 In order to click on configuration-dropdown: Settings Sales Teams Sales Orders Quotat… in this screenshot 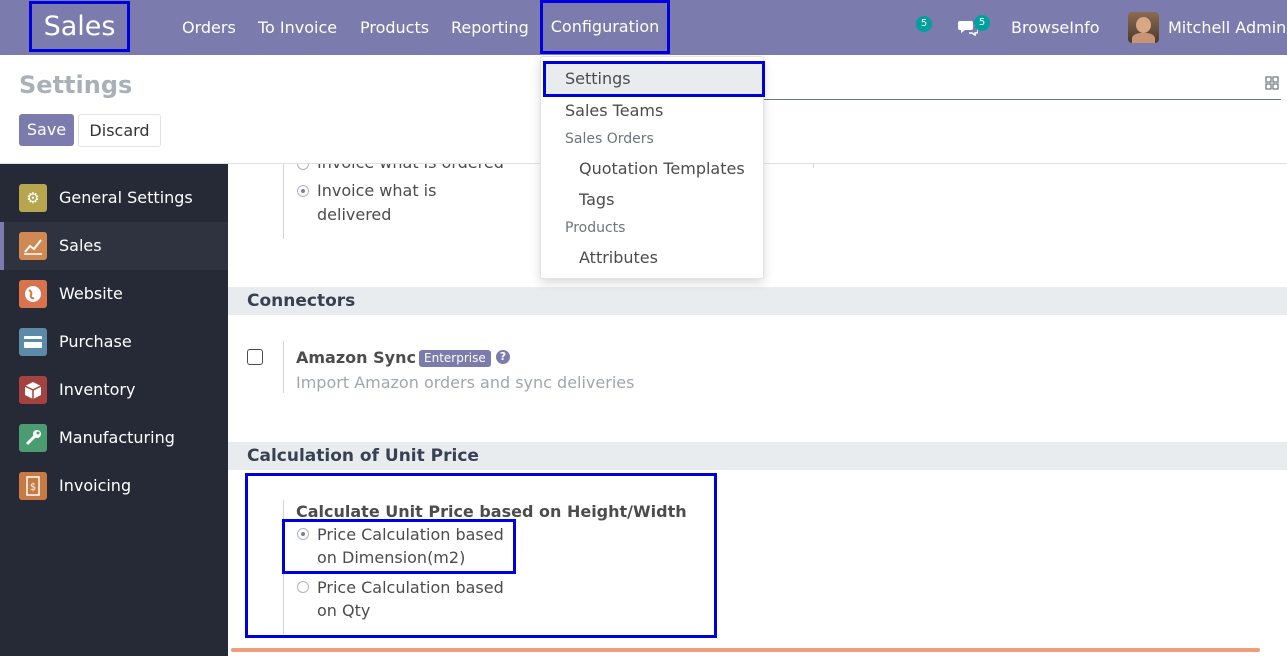, I will do `click(652, 167)`.